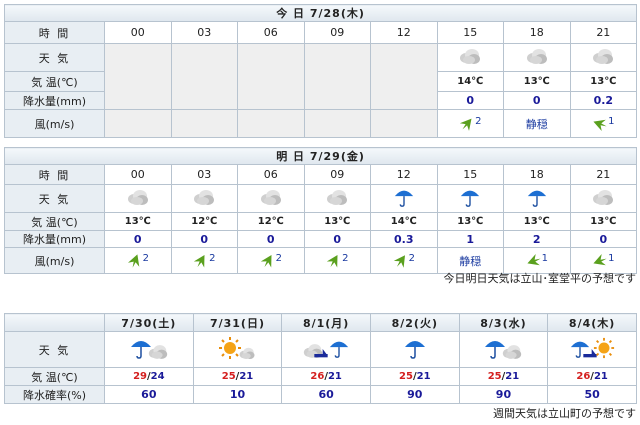 This screenshot has height=425, width=640. What do you see at coordinates (470, 81) in the screenshot?
I see `temp-value: 14℃` at bounding box center [470, 81].